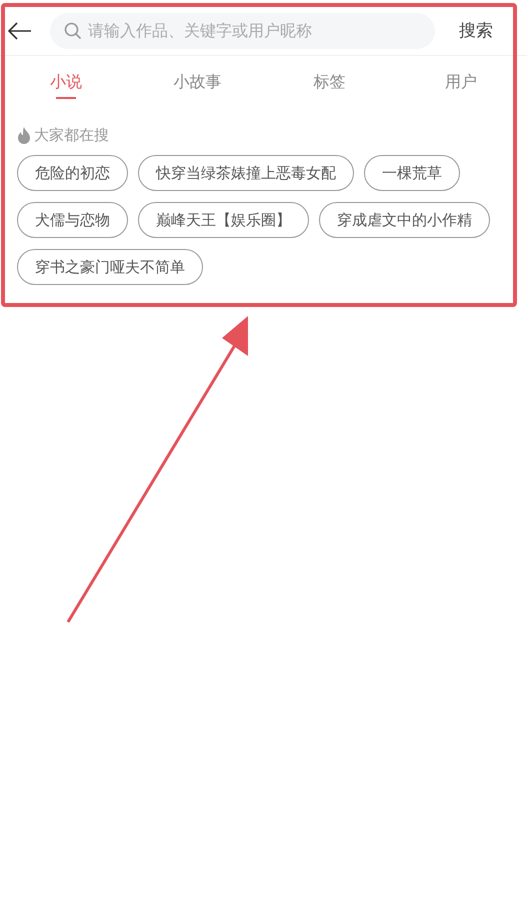 The height and width of the screenshot is (921, 527). Describe the element at coordinates (72, 173) in the screenshot. I see `search-tag: 危险的初恋` at that location.